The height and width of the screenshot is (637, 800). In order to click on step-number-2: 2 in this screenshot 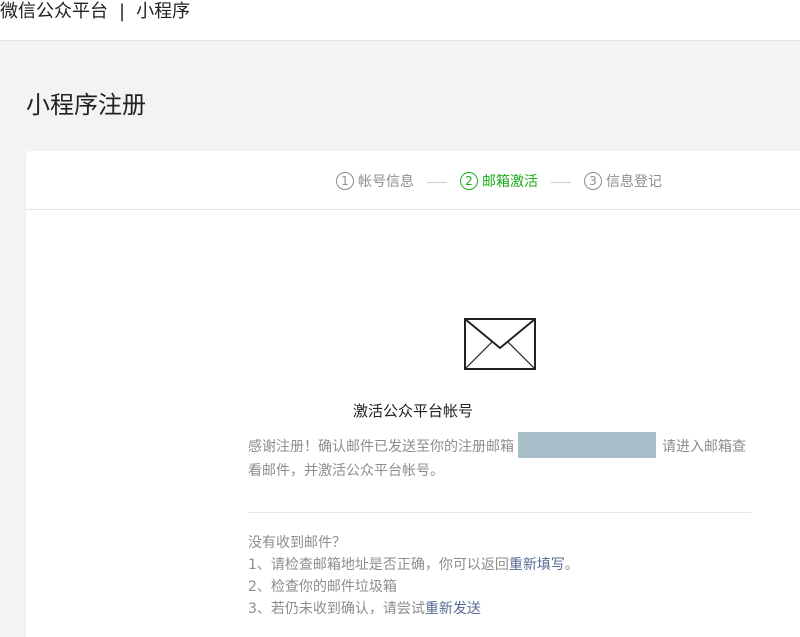, I will do `click(469, 181)`.